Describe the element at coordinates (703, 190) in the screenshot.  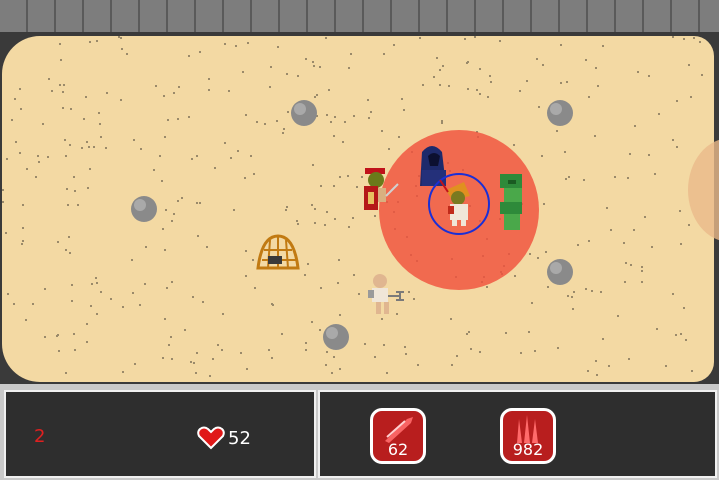
I see `arena-gate` at that location.